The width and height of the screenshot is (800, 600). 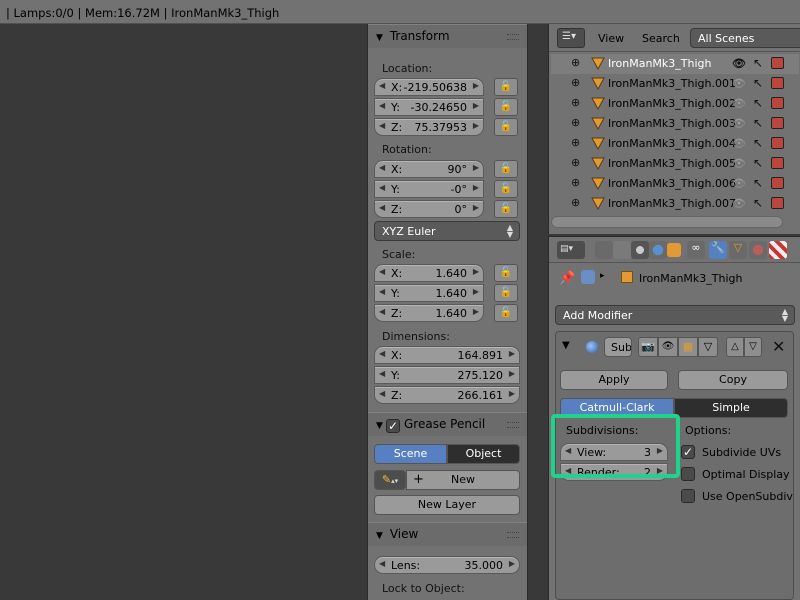 I want to click on outliner-item: ⊕ IronManMk3_Thigh.001 👁 ↖, so click(x=675, y=84).